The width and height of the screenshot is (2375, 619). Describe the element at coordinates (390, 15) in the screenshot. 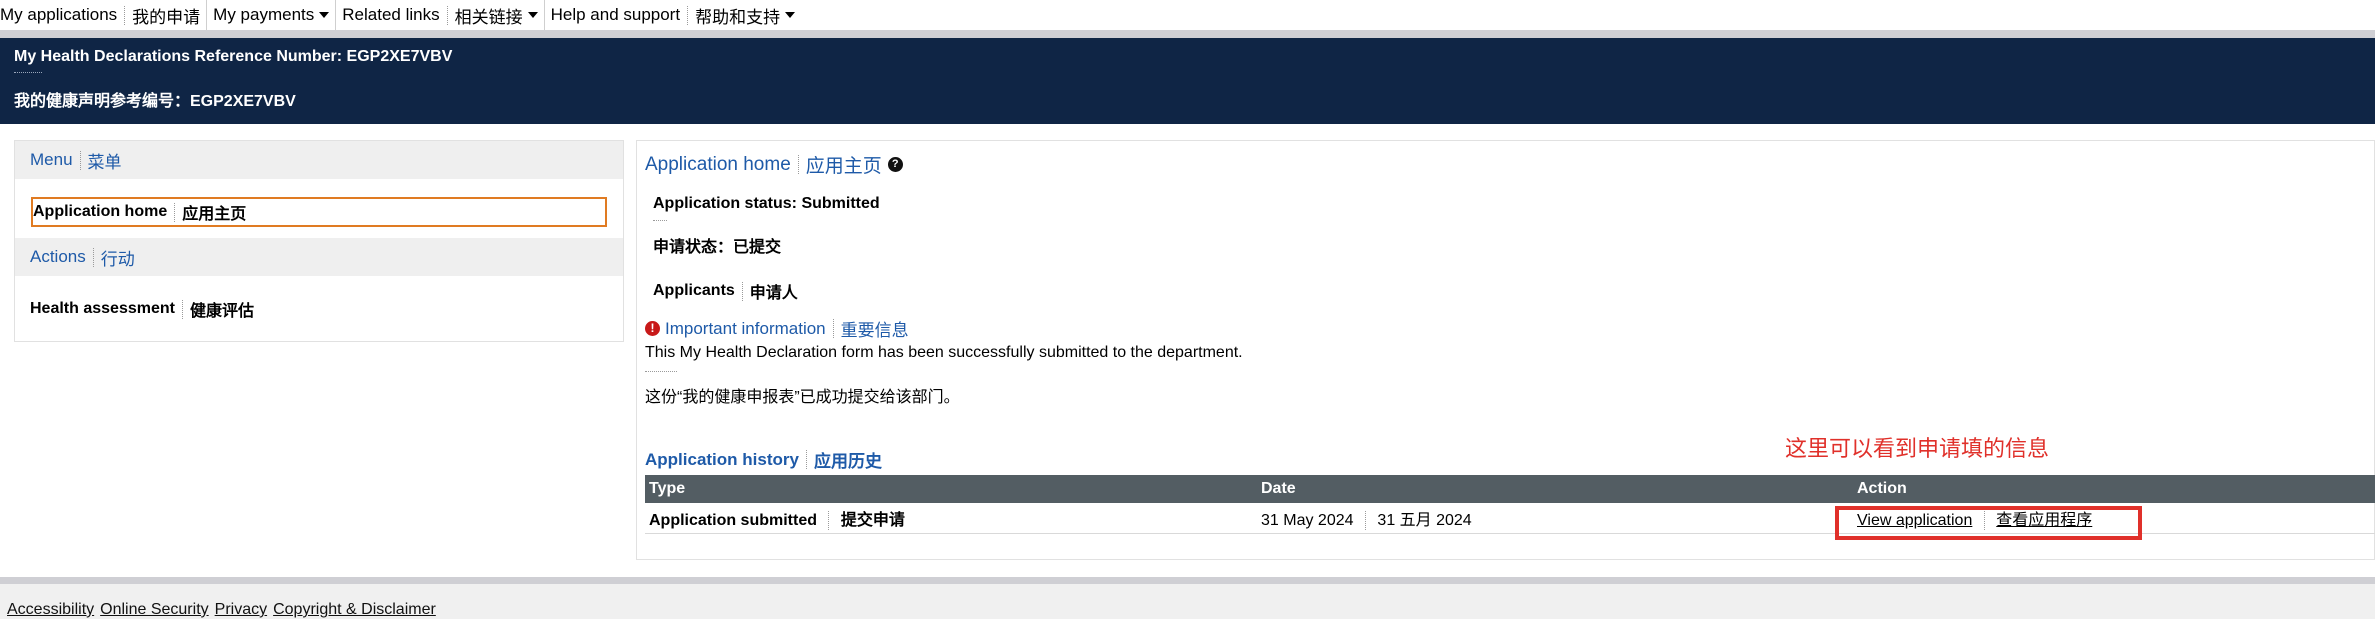

I see `nav-related-links-label: Related links` at that location.